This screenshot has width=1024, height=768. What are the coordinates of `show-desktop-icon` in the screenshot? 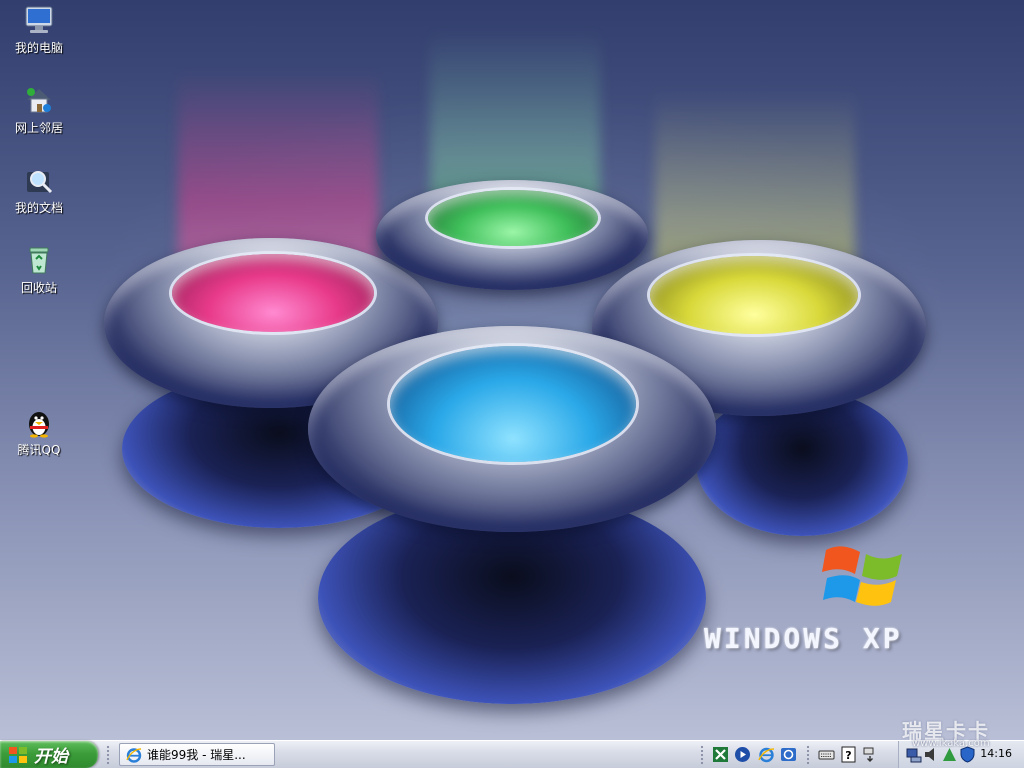 It's located at (870, 754).